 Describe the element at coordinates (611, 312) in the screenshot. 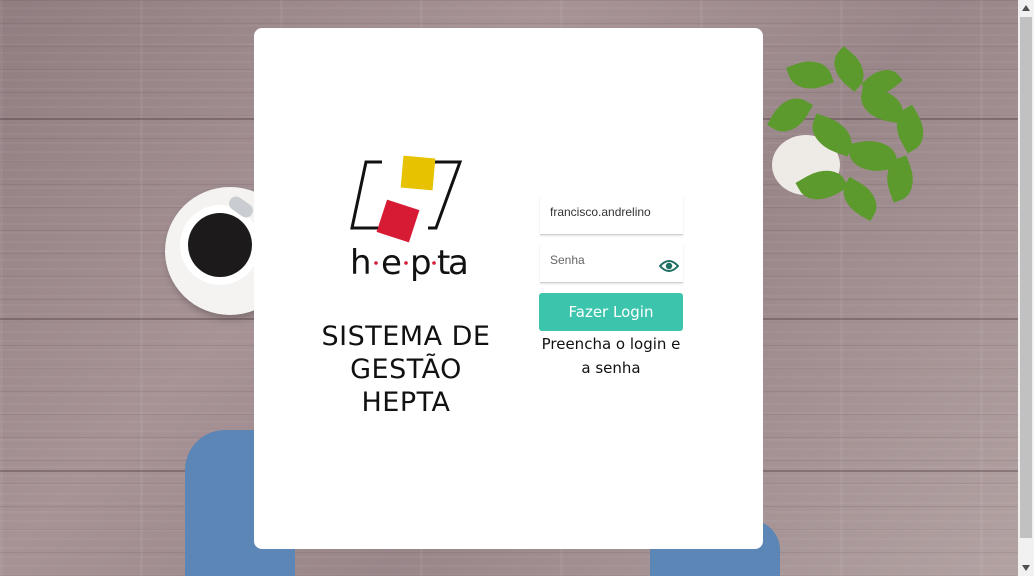

I see `login-button: Fazer Login` at that location.